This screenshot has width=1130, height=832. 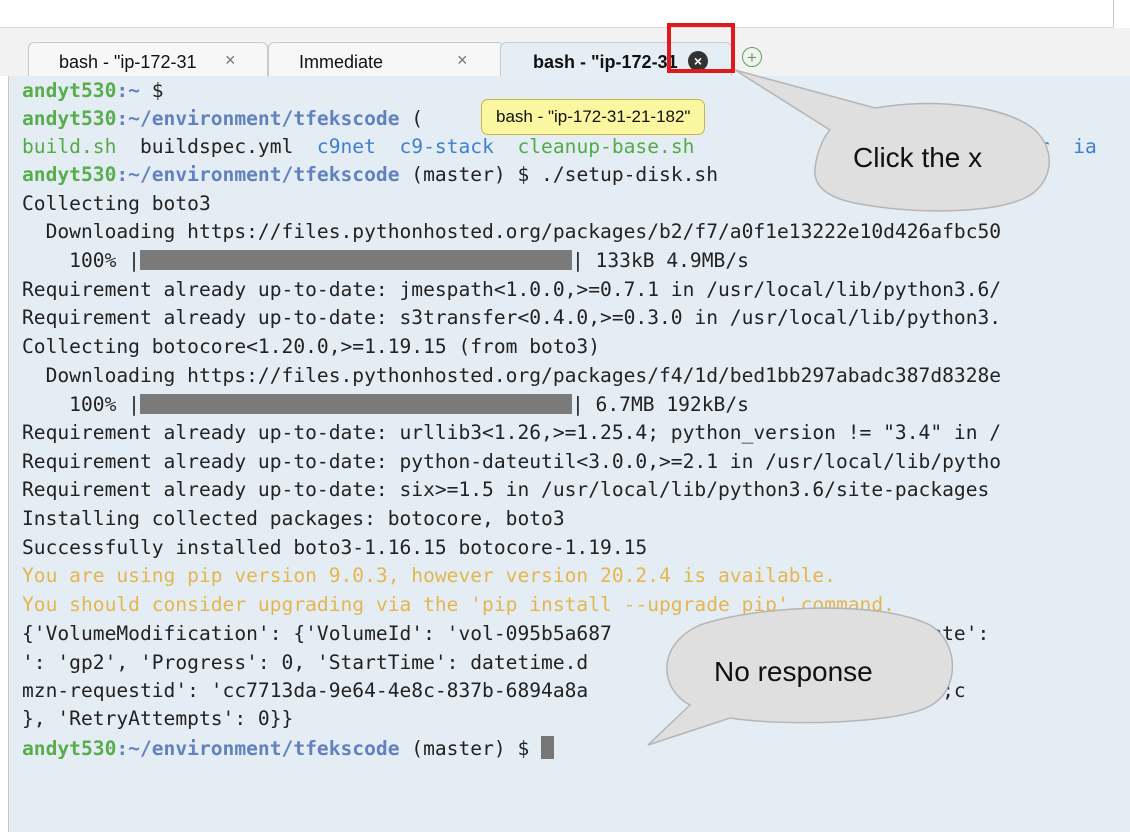 I want to click on annotation-no-response: No response, so click(x=793, y=671).